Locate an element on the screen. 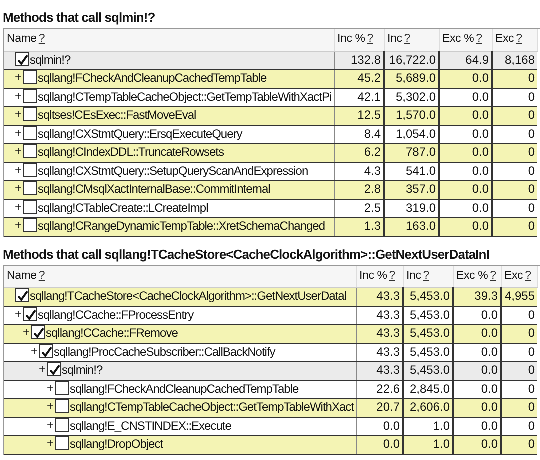 This screenshot has height=460, width=540. table-cell: 20.7 is located at coordinates (379, 407).